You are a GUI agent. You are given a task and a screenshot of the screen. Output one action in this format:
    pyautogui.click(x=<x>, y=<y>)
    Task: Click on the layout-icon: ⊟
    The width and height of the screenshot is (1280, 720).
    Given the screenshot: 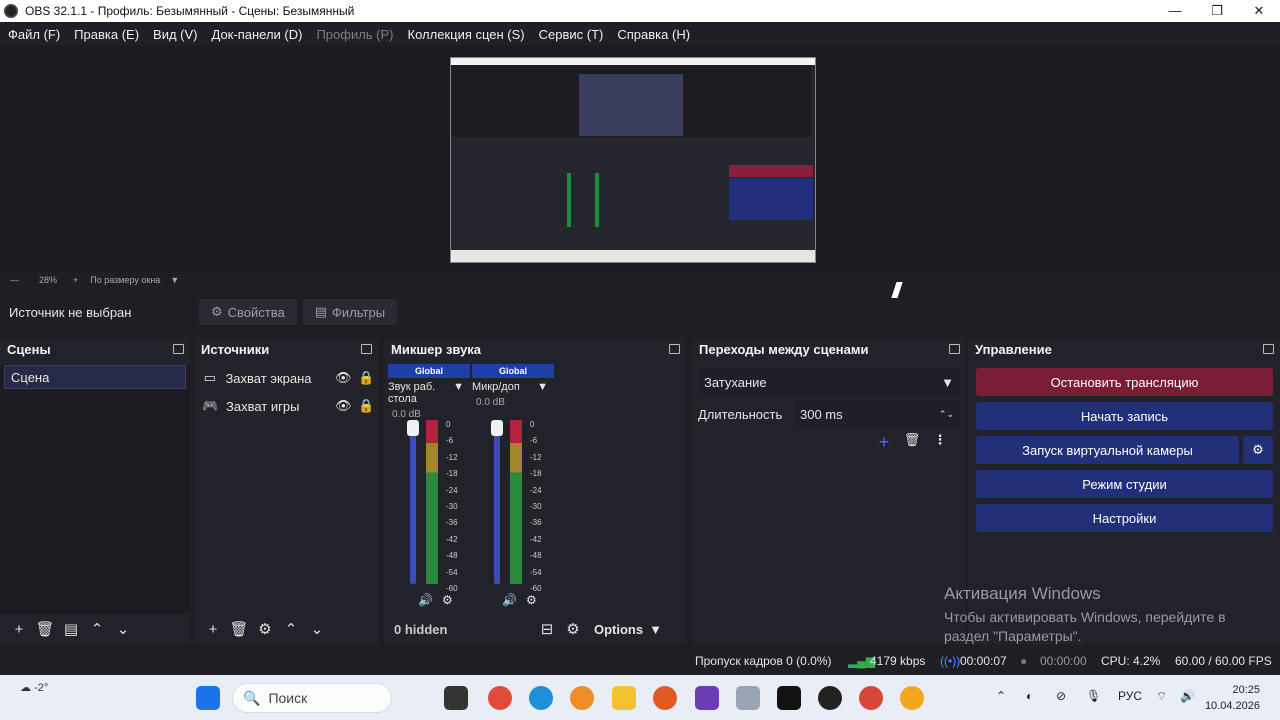 What is the action you would take?
    pyautogui.click(x=547, y=629)
    